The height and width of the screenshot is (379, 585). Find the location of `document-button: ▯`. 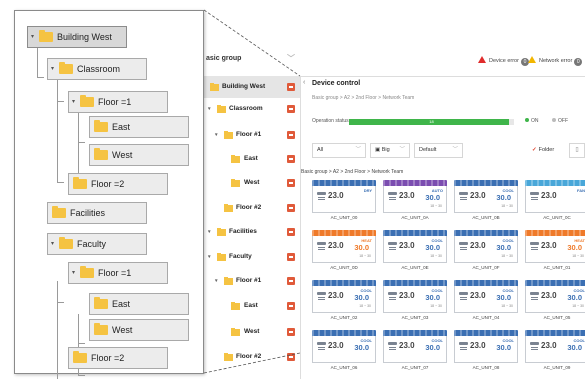

document-button: ▯ is located at coordinates (577, 150).